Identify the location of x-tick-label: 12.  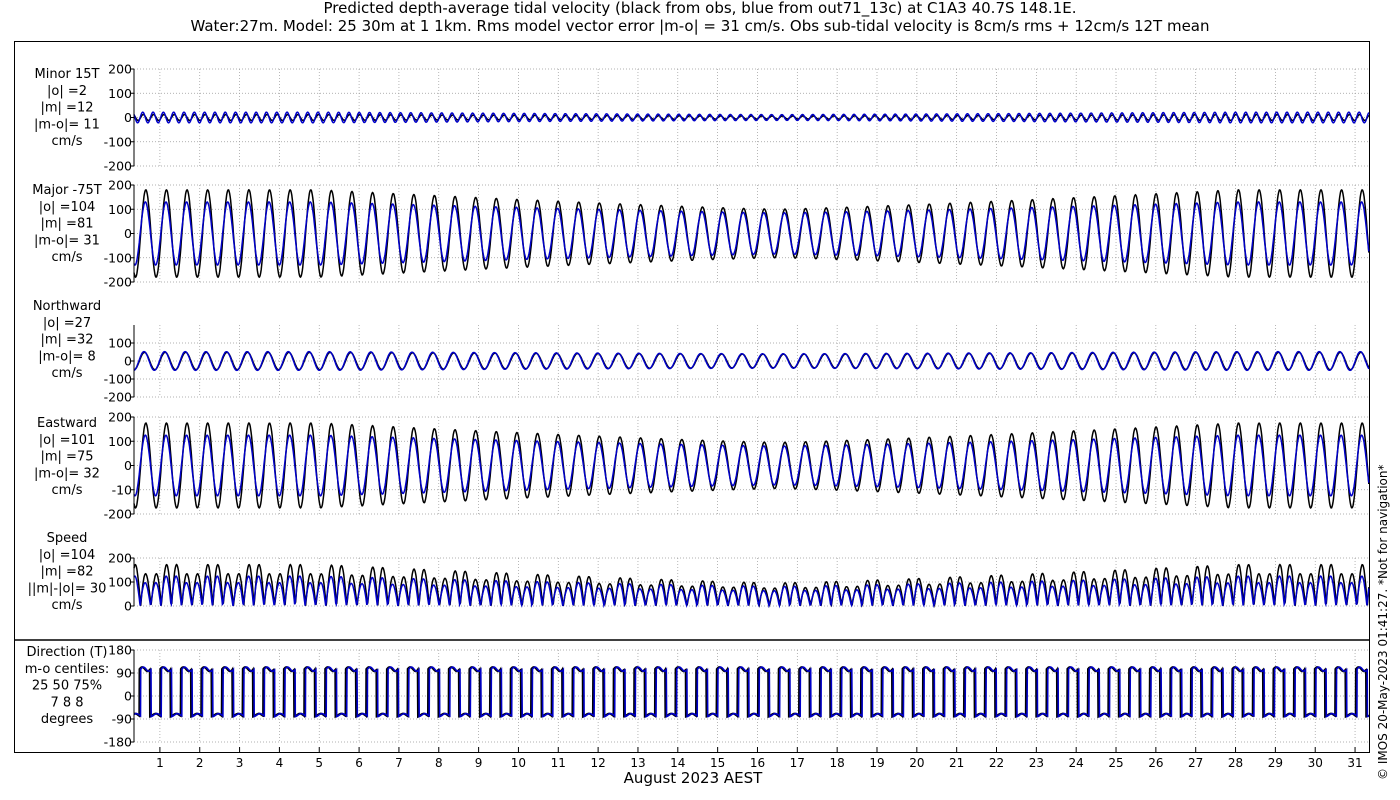
(597, 763).